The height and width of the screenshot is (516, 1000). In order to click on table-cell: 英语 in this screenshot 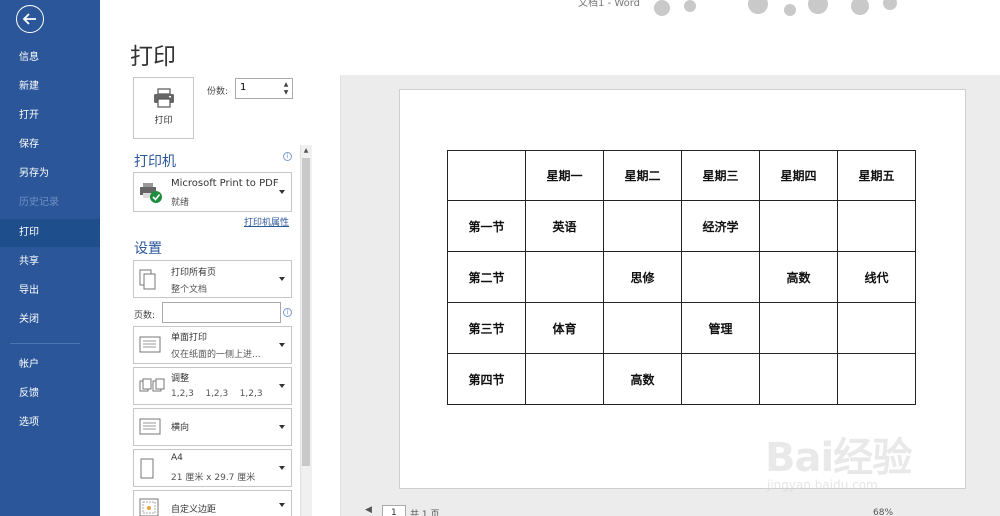, I will do `click(564, 226)`.